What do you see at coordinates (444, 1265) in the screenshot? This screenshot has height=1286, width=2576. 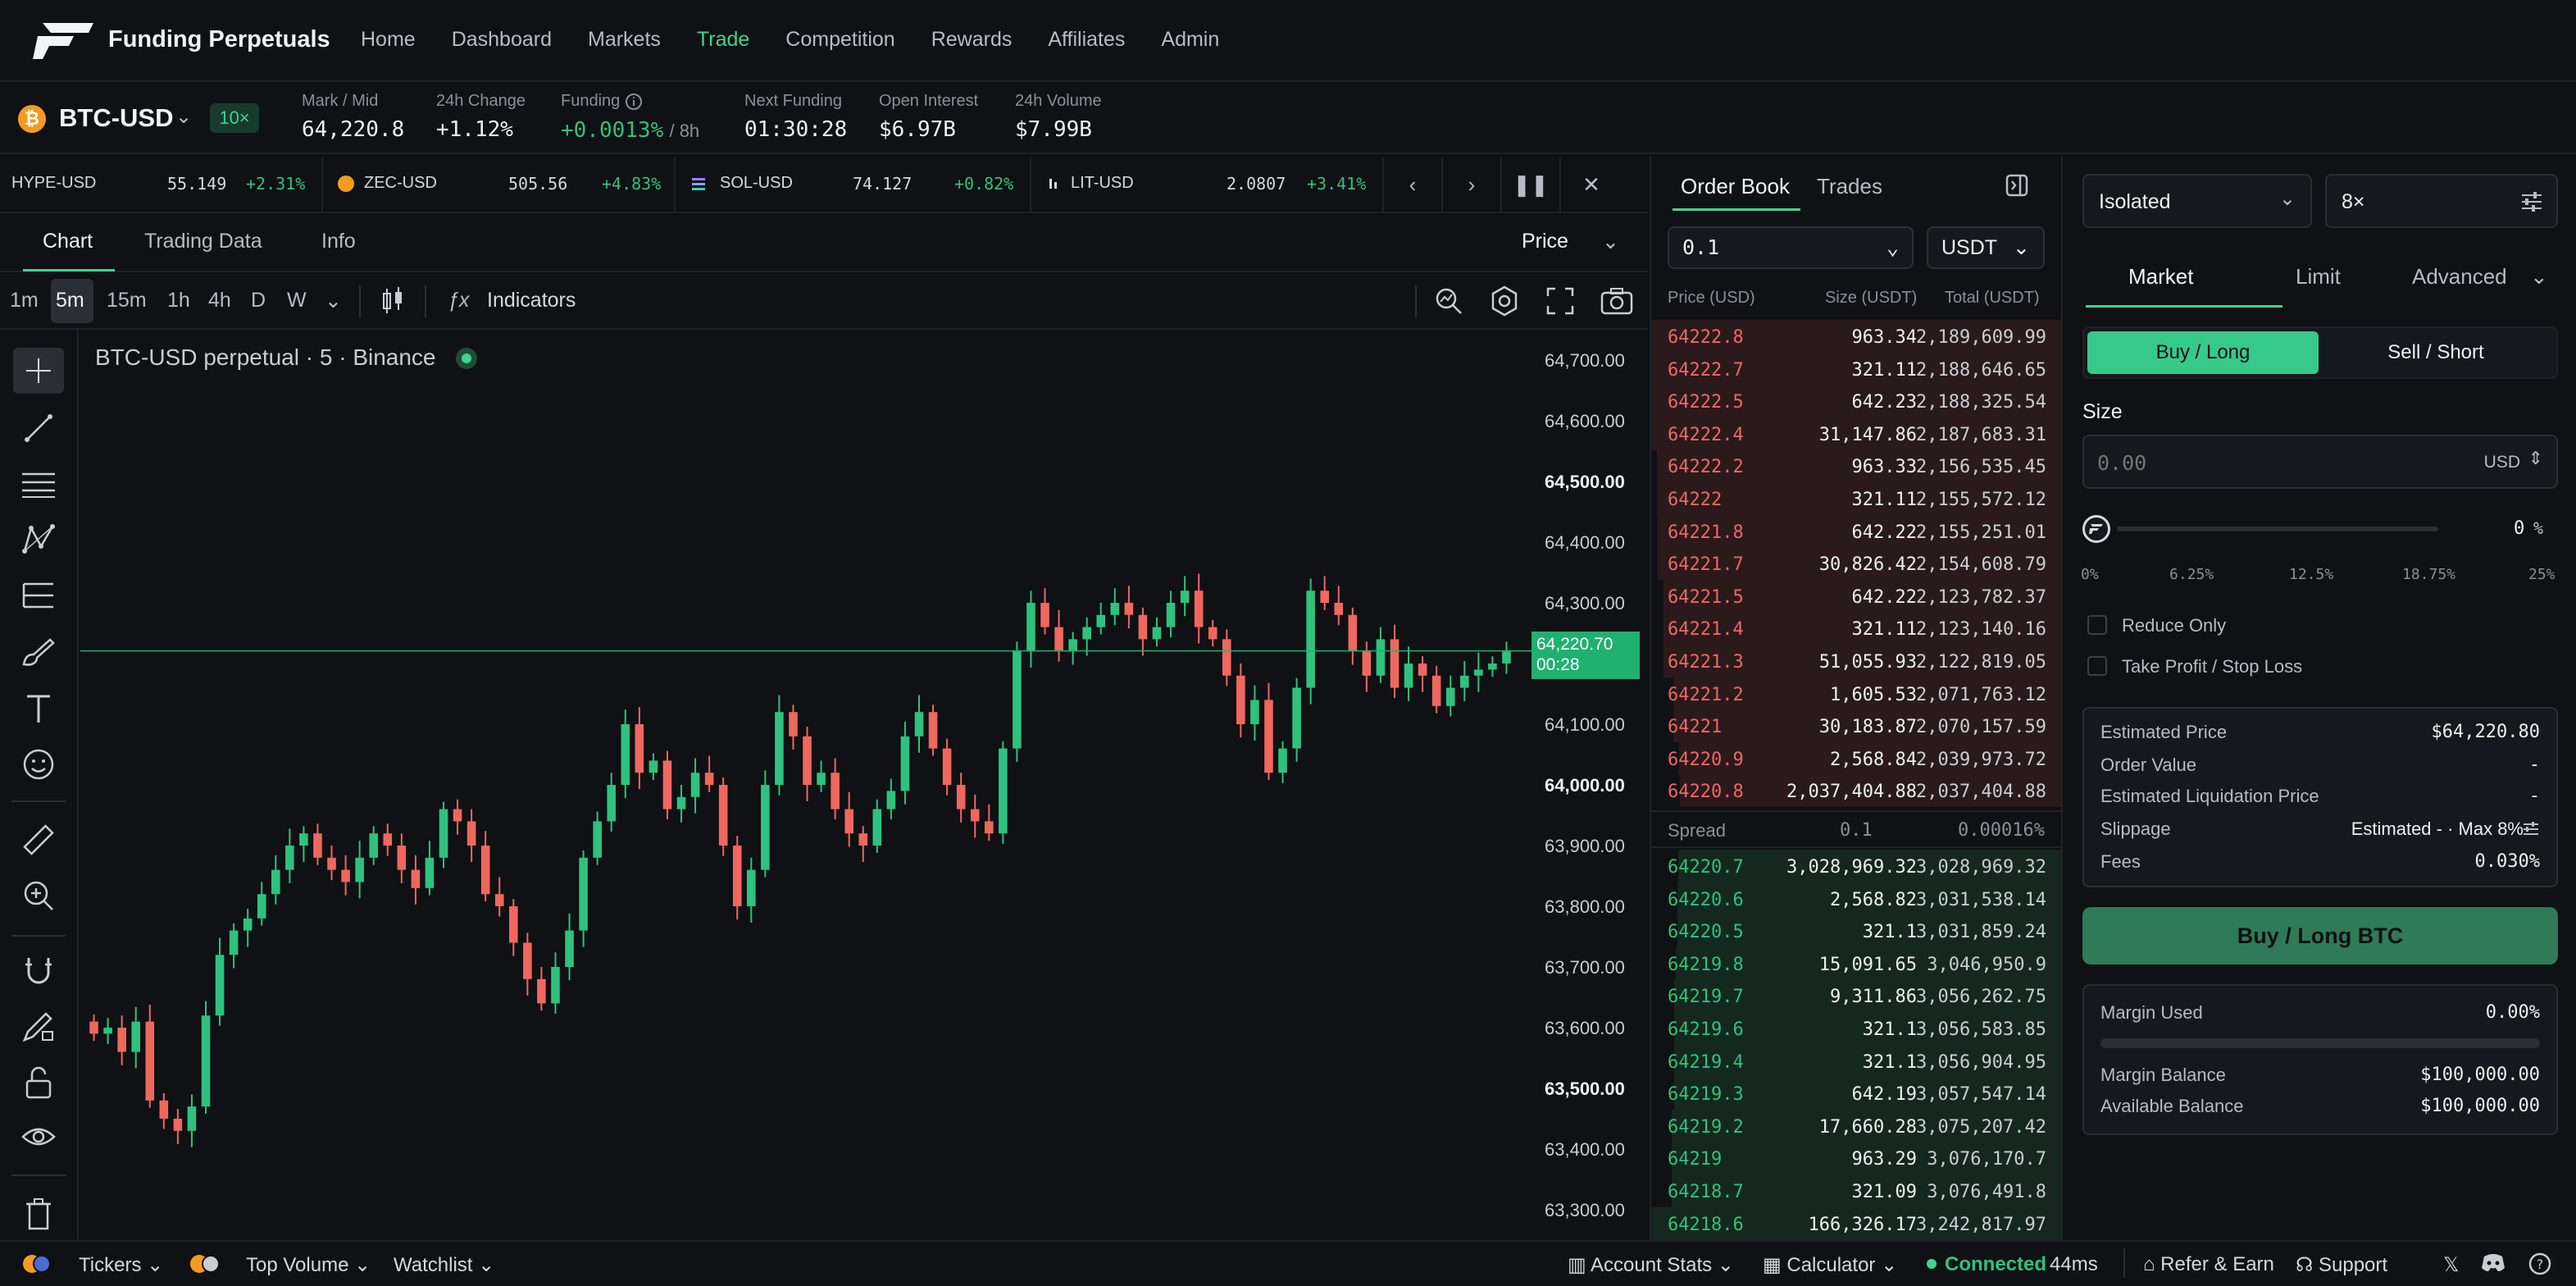 I see `watchlist-menu: Watchlist ⌄` at bounding box center [444, 1265].